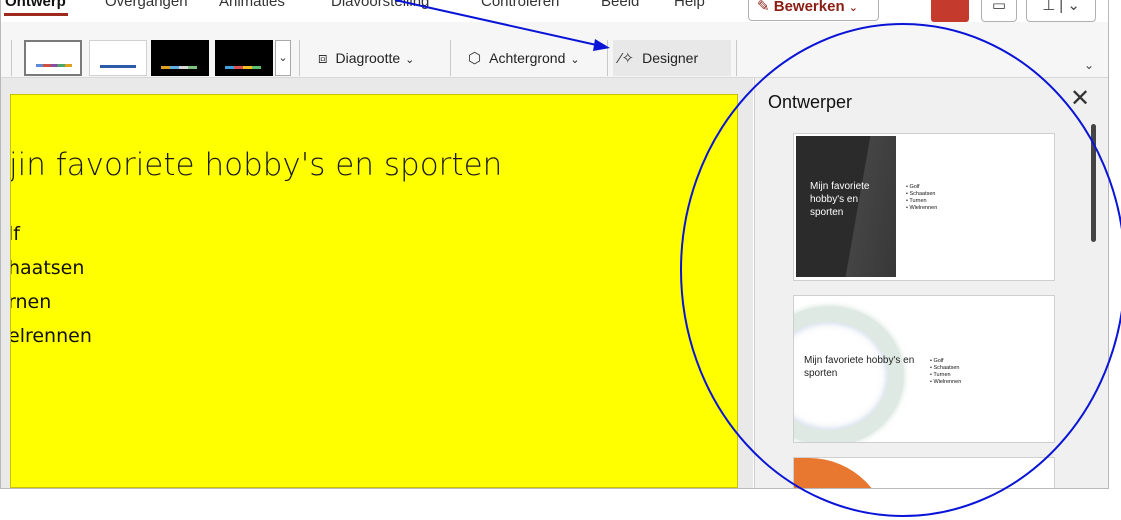 This screenshot has height=520, width=1121. I want to click on annotation-arrow, so click(498, 23).